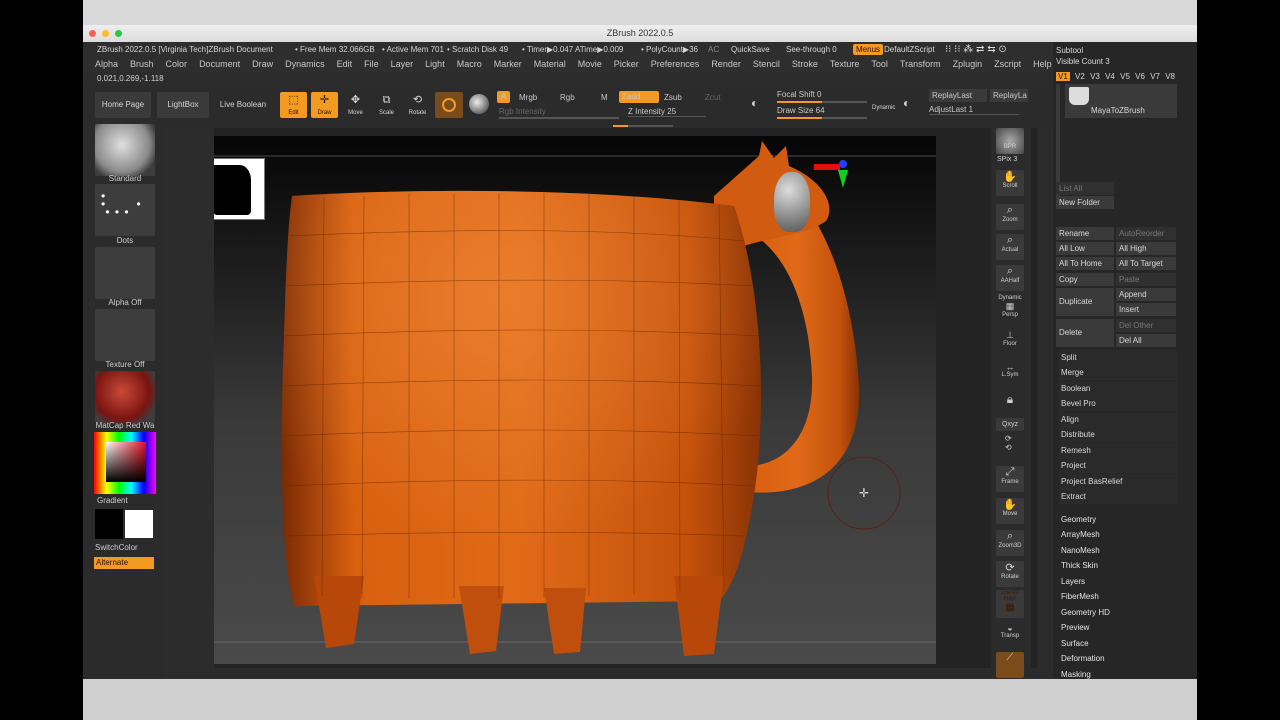 The width and height of the screenshot is (1280, 720). I want to click on merge-menu: Merge, so click(1118, 372).